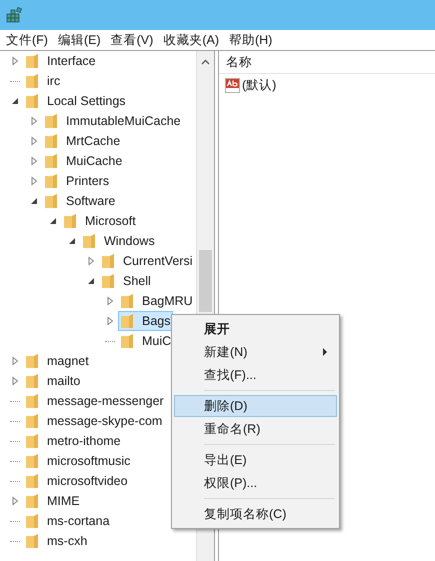 Image resolution: width=435 pixels, height=561 pixels. I want to click on column-header: 名称, so click(239, 62).